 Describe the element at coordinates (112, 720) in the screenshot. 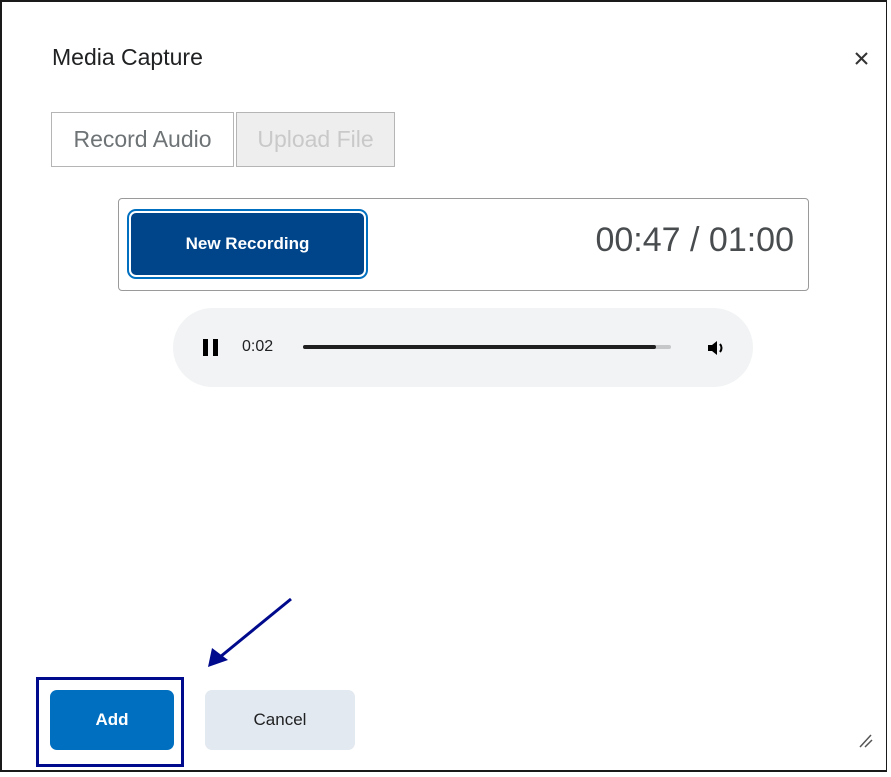

I see `add-button: Add` at that location.